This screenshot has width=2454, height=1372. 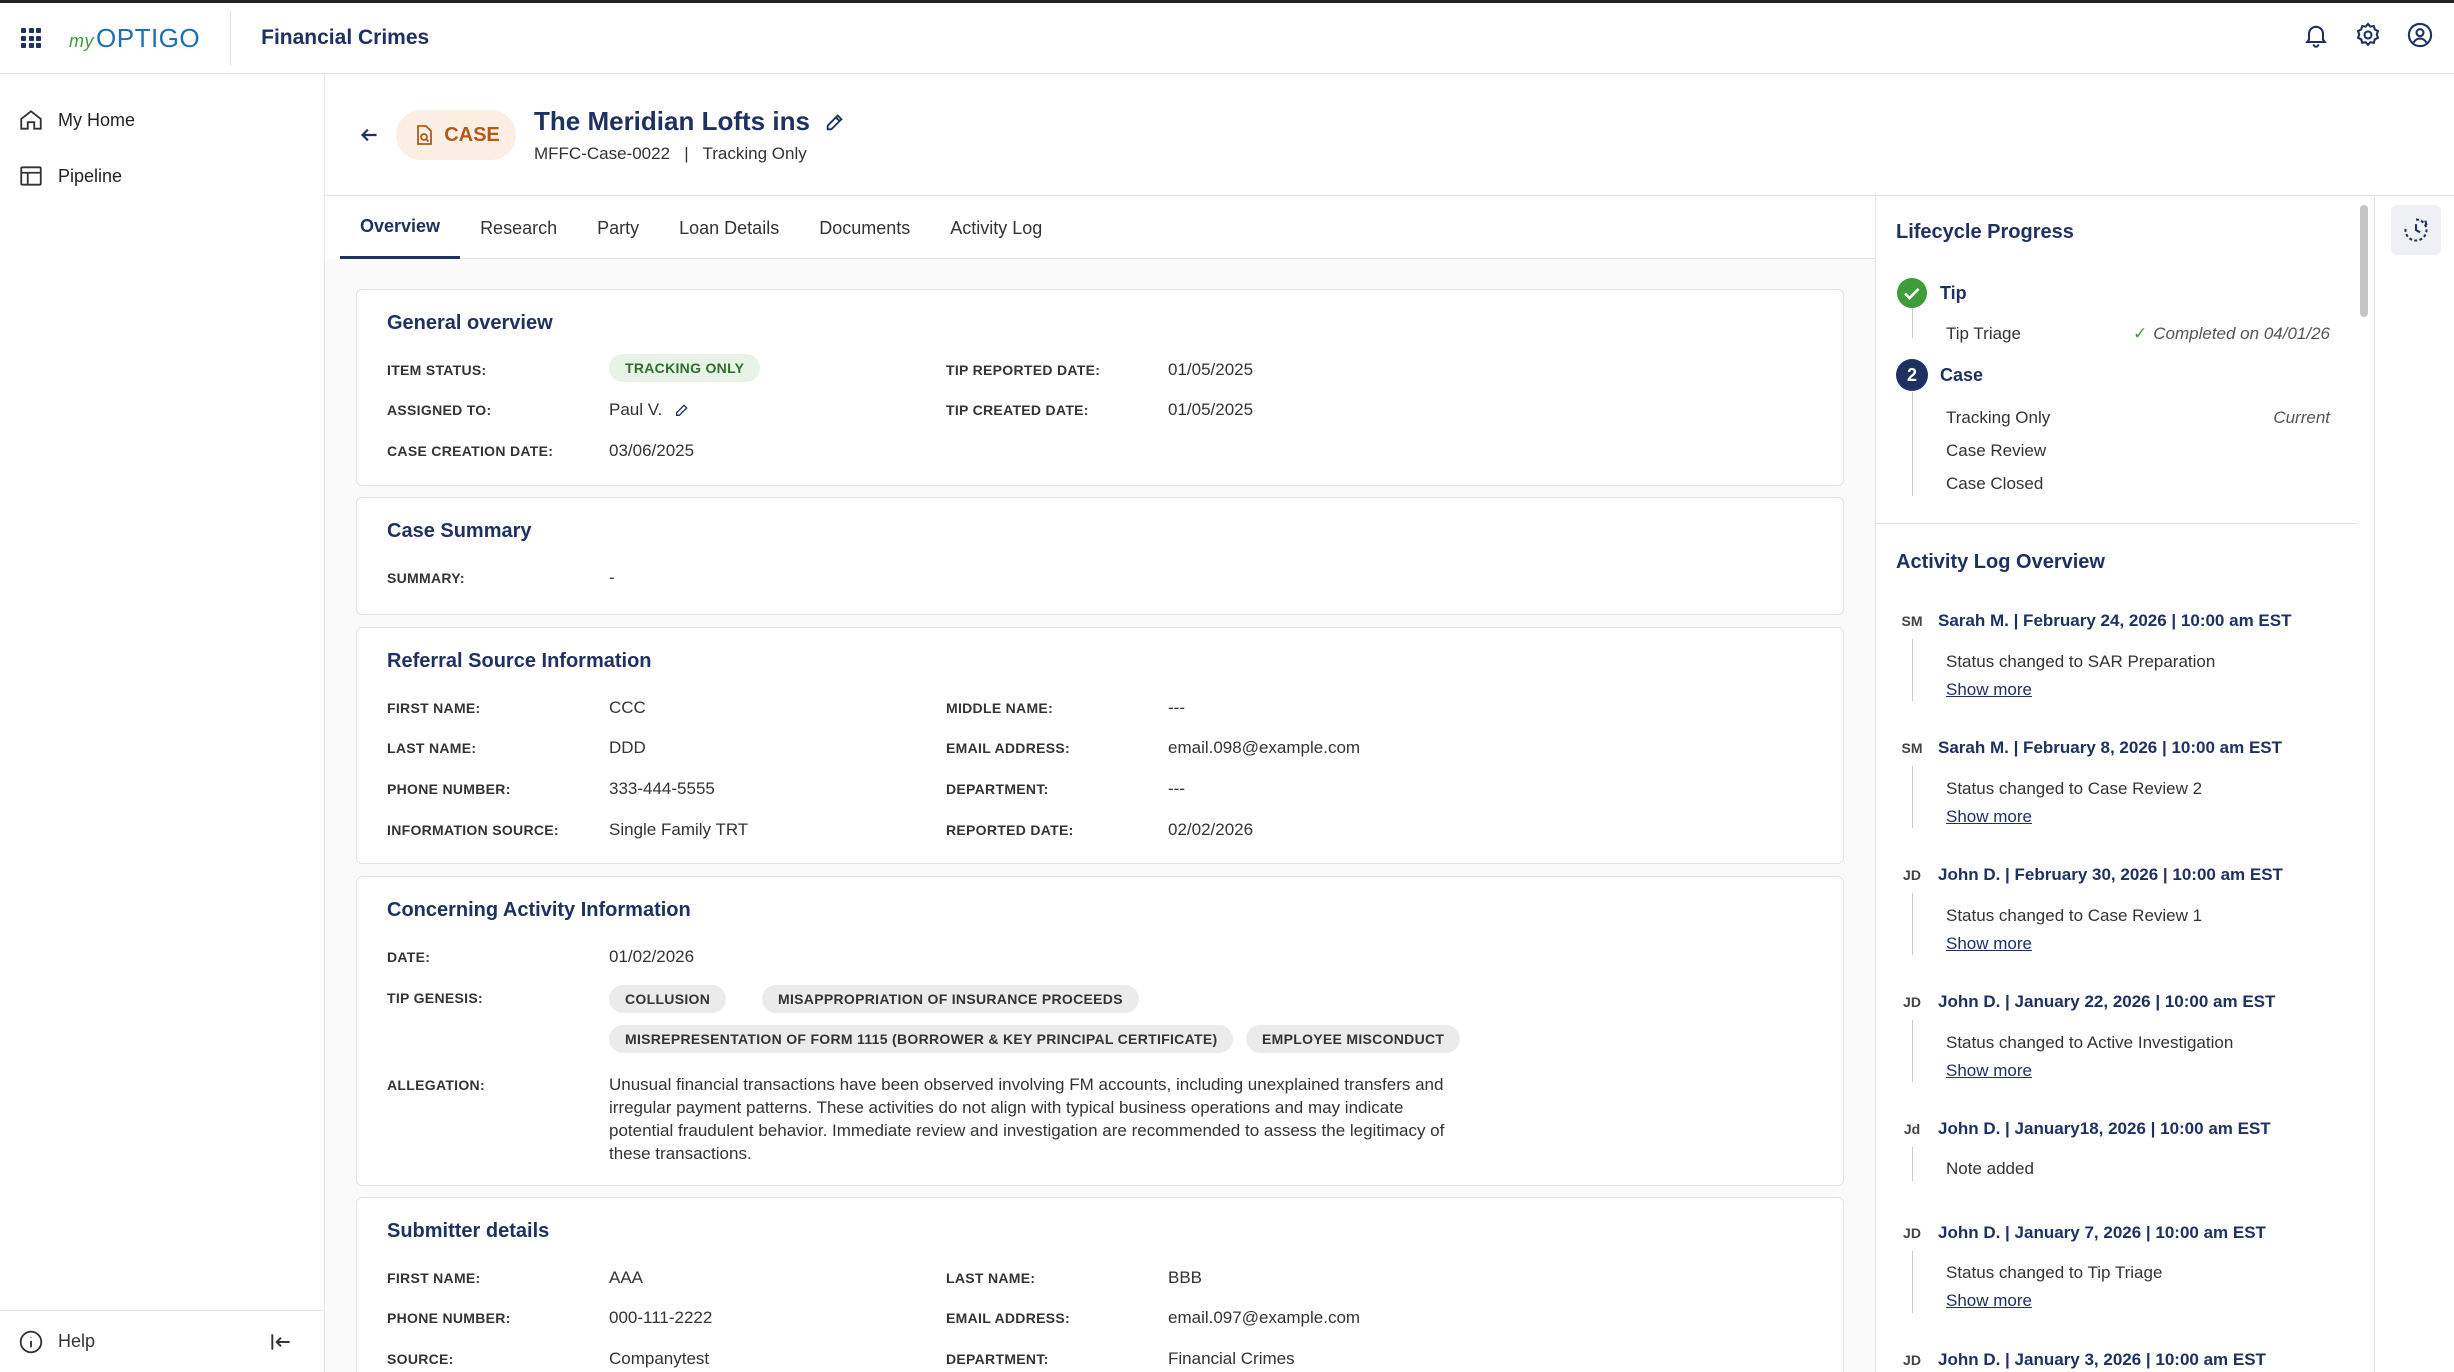 I want to click on history-toggle-button, so click(x=2416, y=230).